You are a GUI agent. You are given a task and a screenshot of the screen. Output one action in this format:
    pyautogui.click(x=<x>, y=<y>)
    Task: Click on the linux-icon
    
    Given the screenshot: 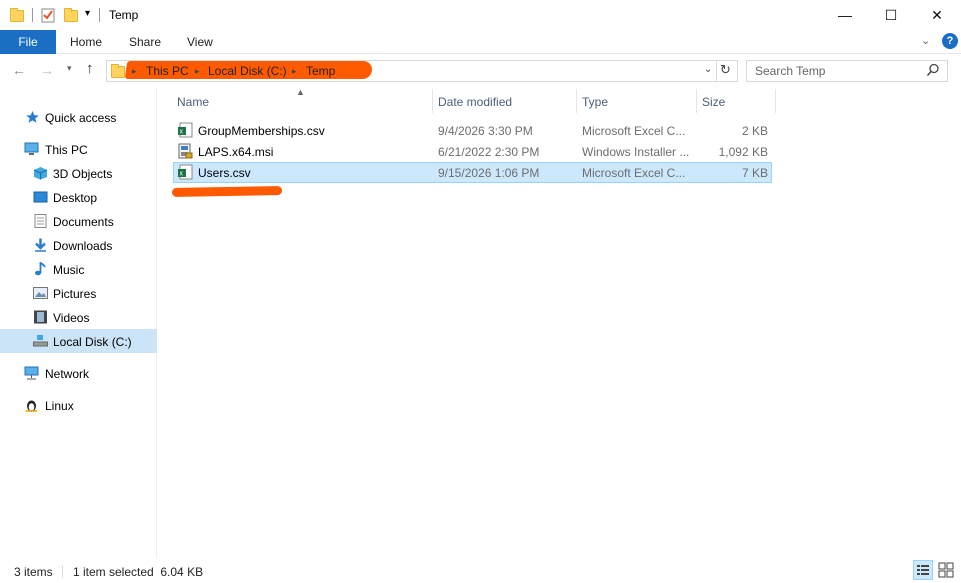 What is the action you would take?
    pyautogui.click(x=31, y=406)
    